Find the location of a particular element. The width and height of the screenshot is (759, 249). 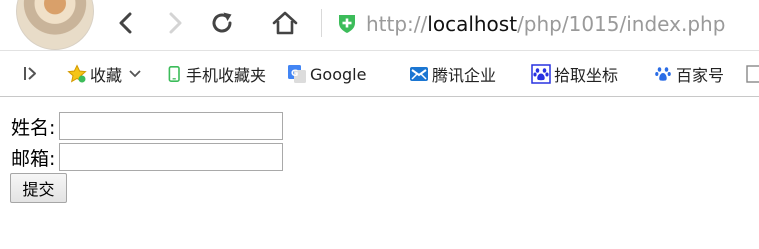

name-row: 姓名: is located at coordinates (147, 126).